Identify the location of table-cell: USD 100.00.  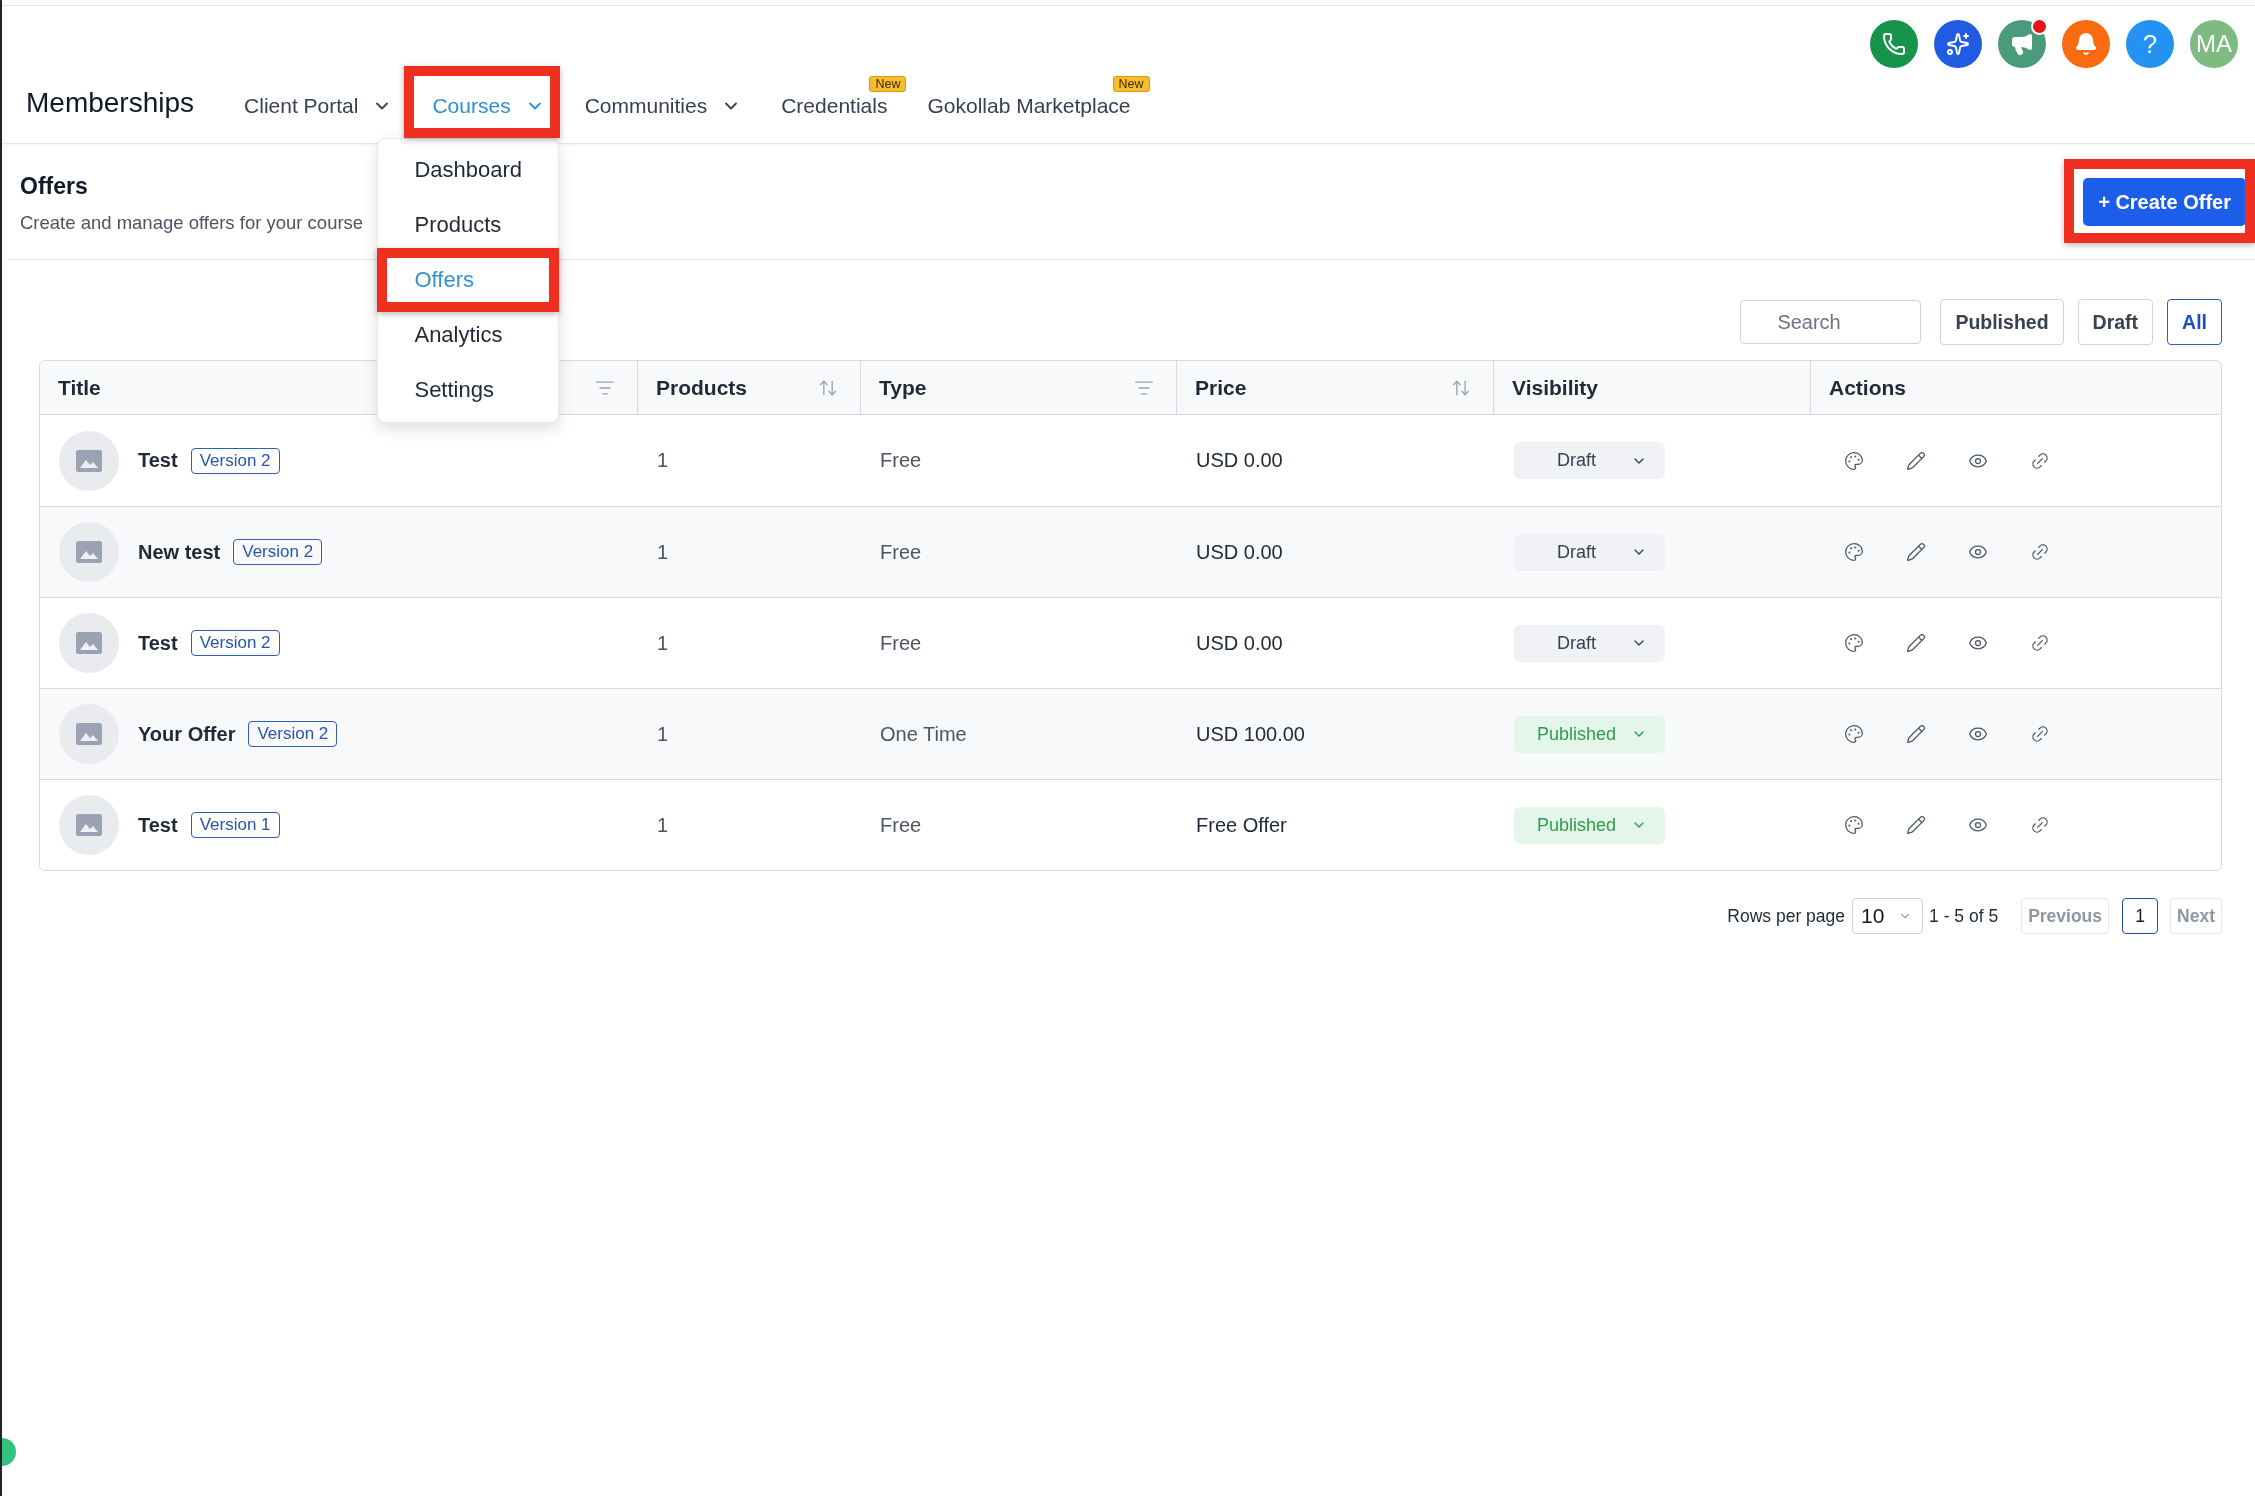
(1250, 734).